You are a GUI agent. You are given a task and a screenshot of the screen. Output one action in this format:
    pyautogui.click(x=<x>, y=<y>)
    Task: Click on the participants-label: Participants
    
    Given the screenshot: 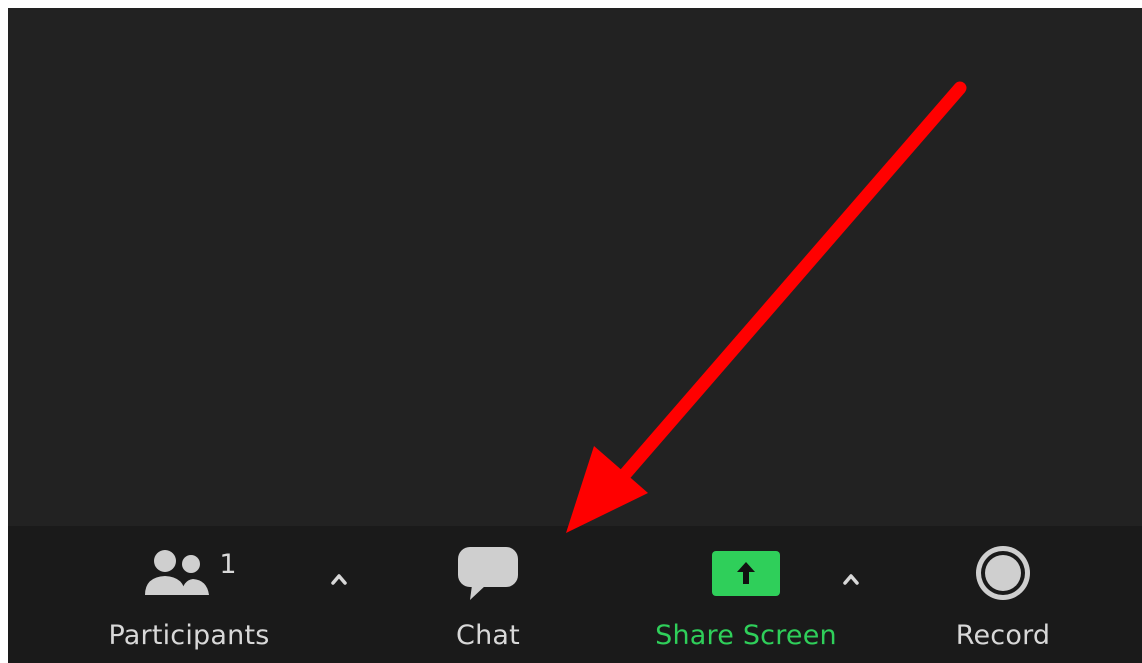 What is the action you would take?
    pyautogui.click(x=189, y=635)
    